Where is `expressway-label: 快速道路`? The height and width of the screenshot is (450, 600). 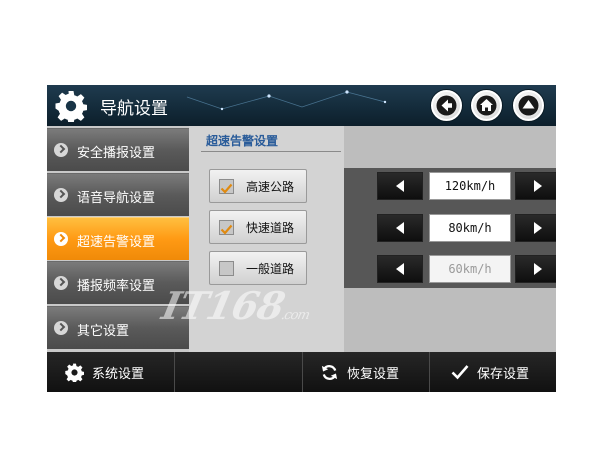
expressway-label: 快速道路 is located at coordinates (270, 228).